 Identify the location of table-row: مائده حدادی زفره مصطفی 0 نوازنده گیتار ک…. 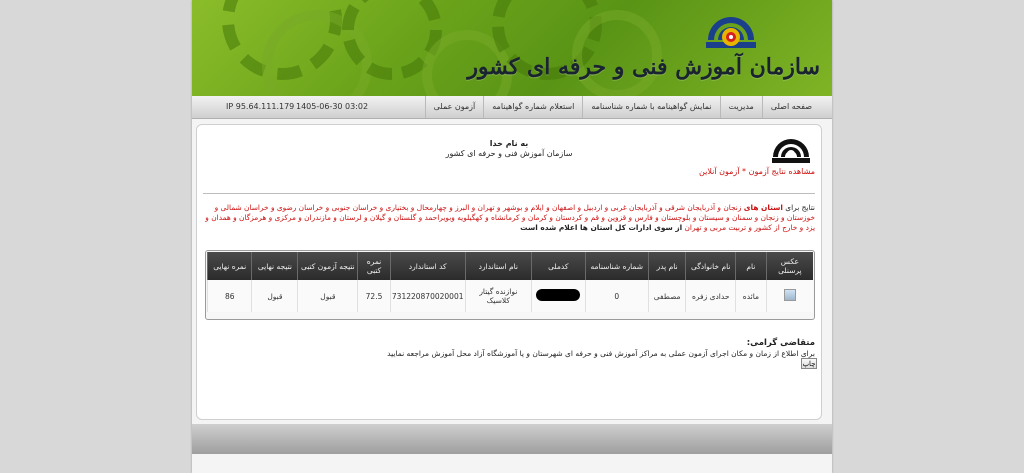
(509, 296).